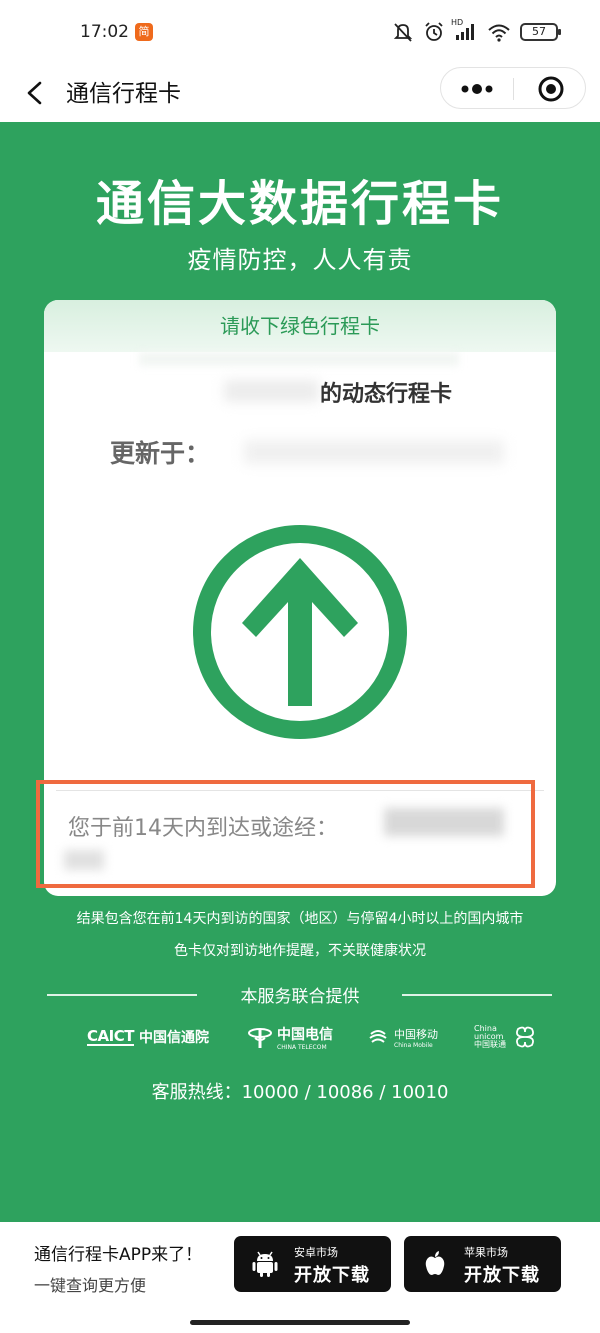 Image resolution: width=600 pixels, height=1333 pixels. What do you see at coordinates (416, 1034) in the screenshot?
I see `mobile-name: 中国移动` at bounding box center [416, 1034].